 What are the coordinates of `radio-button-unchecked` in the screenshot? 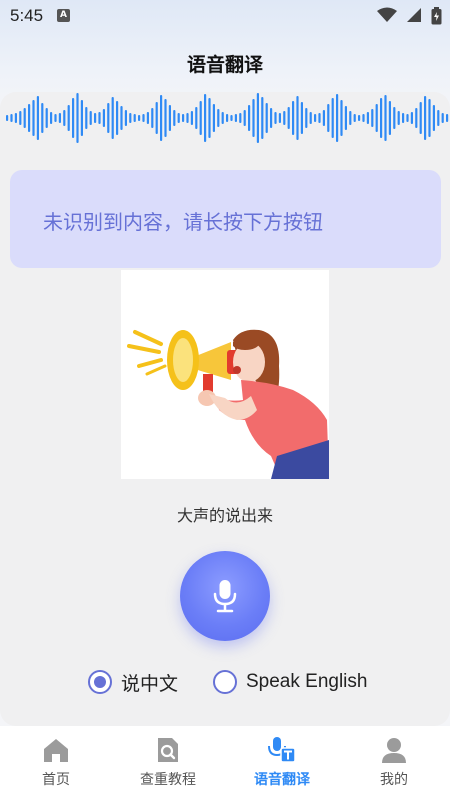 It's located at (225, 682).